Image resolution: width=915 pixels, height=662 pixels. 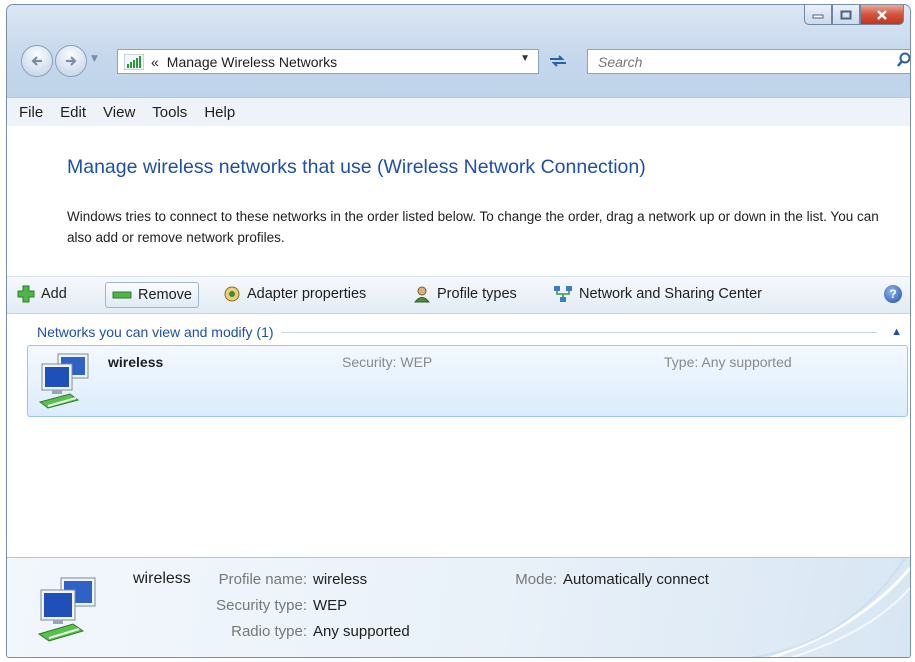 I want to click on group-divider, so click(x=579, y=332).